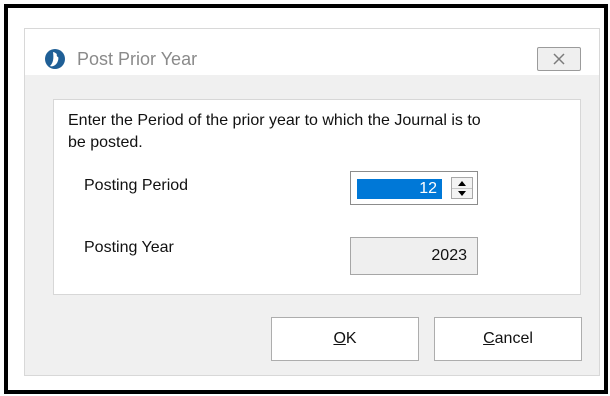 Image resolution: width=610 pixels, height=396 pixels. I want to click on close-button, so click(559, 59).